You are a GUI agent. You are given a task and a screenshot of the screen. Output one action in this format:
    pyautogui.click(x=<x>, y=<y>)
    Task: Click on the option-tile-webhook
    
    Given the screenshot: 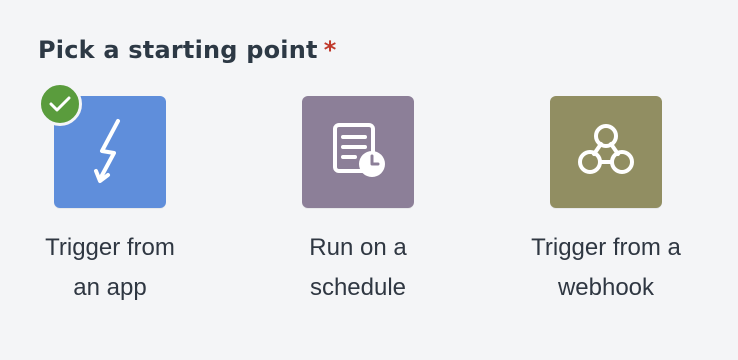 What is the action you would take?
    pyautogui.click(x=606, y=152)
    